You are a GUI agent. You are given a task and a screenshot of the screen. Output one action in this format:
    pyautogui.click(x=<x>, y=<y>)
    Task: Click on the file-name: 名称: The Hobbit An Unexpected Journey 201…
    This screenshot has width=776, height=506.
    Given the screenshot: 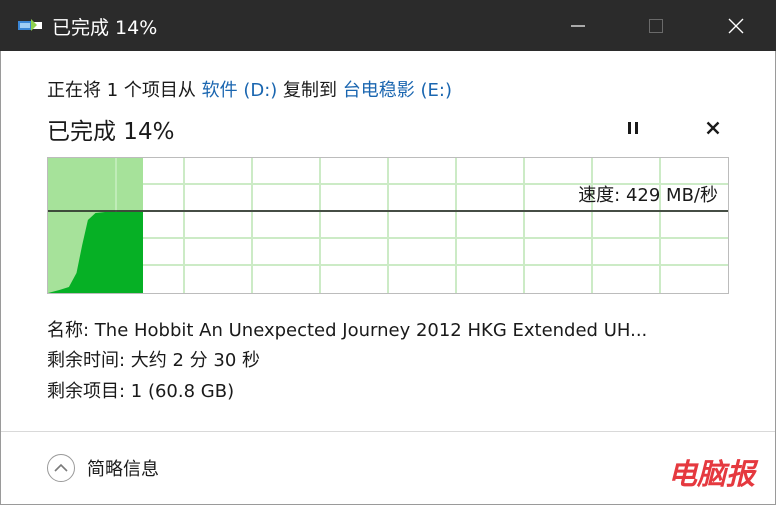 What is the action you would take?
    pyautogui.click(x=347, y=330)
    